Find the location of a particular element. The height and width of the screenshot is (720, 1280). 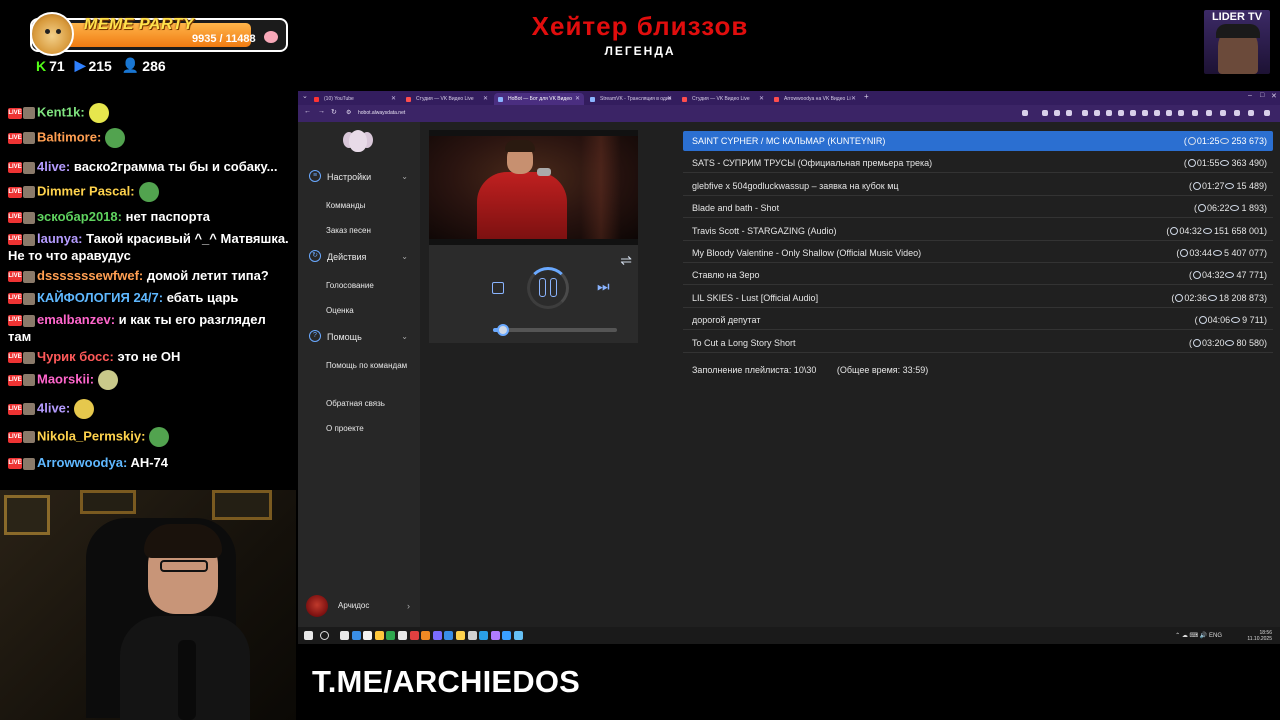

seek-handle is located at coordinates (502, 330).